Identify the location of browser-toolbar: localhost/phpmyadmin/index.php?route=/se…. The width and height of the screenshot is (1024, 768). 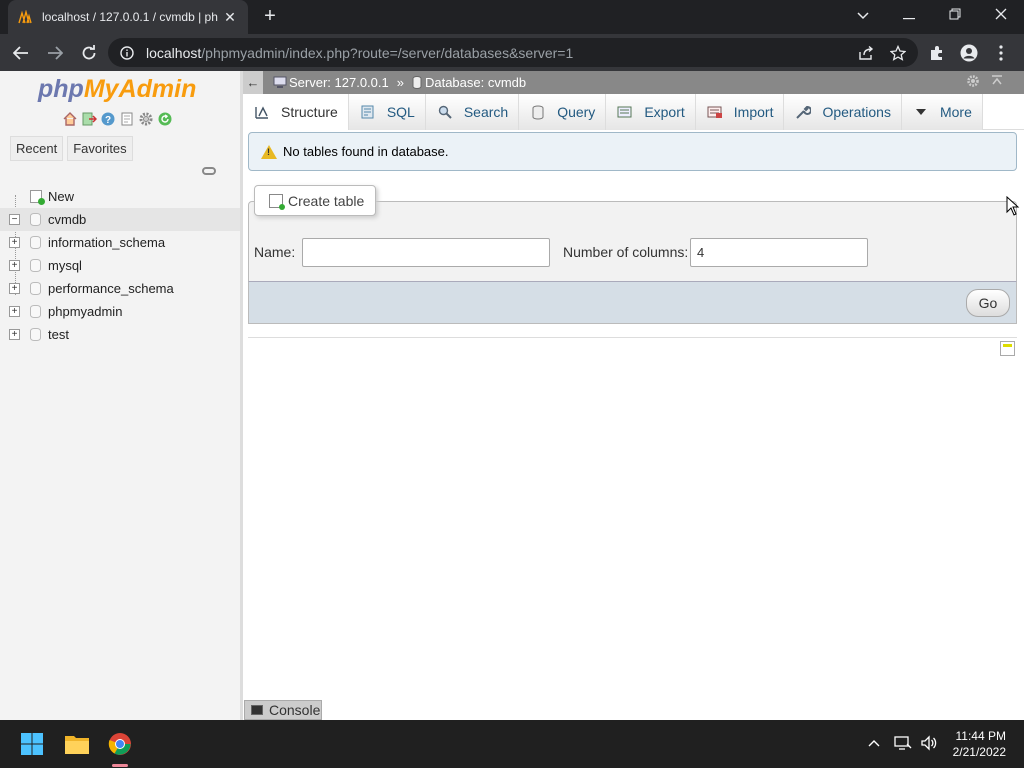
(512, 52).